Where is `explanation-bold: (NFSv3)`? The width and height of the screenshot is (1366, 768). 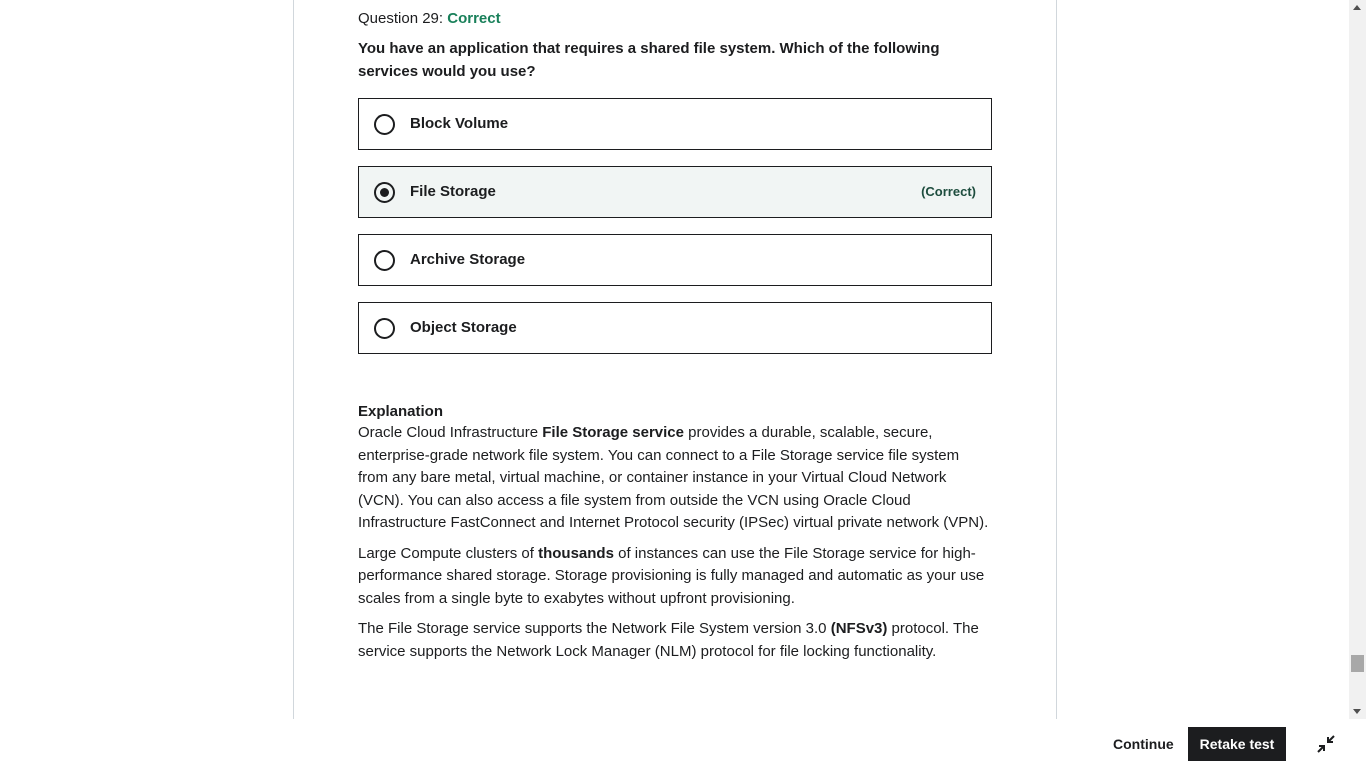
explanation-bold: (NFSv3) is located at coordinates (859, 628).